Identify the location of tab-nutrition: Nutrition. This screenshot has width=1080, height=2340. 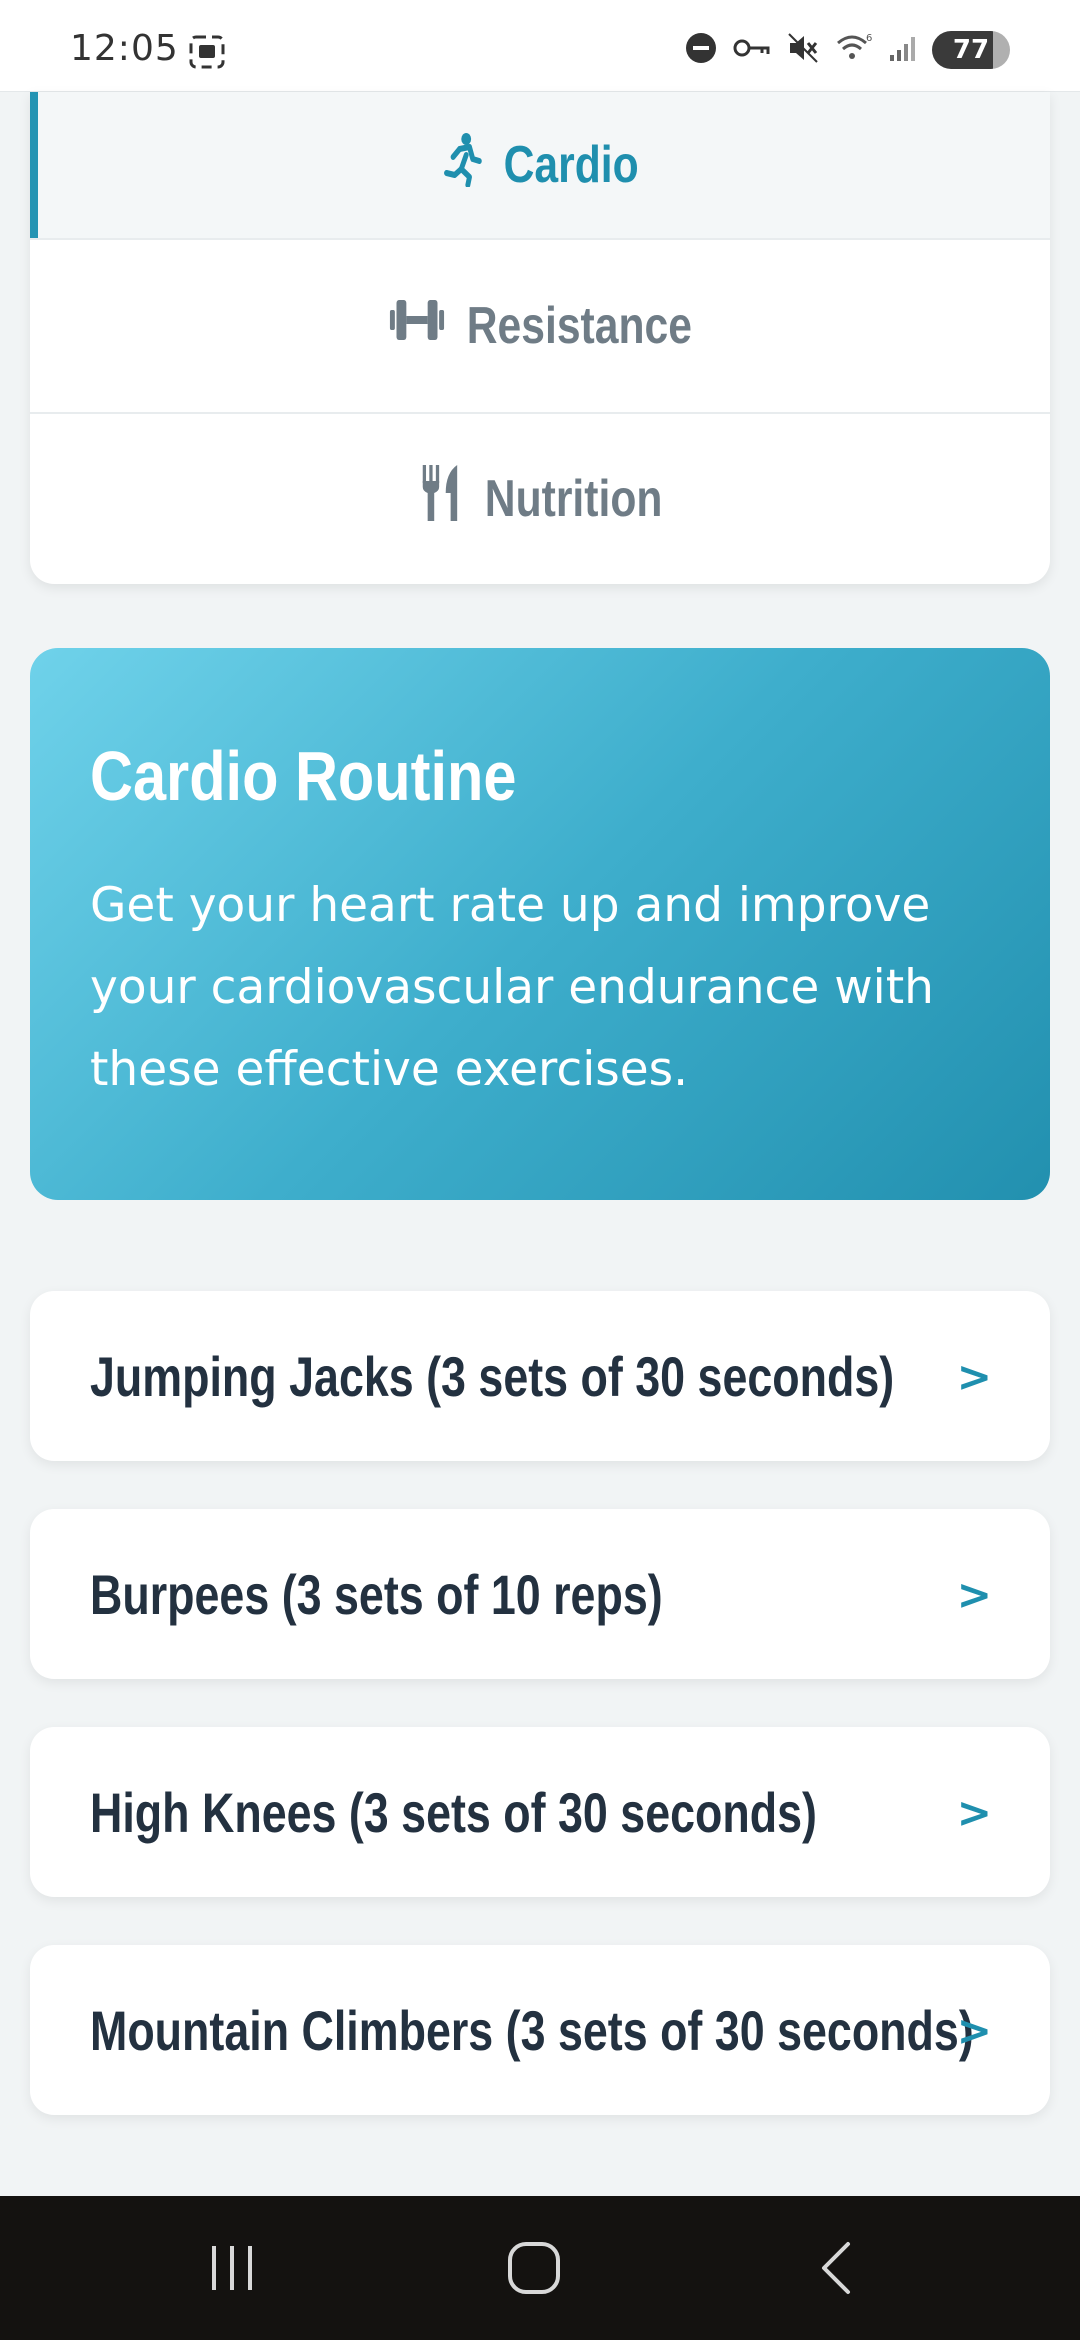
(540, 499).